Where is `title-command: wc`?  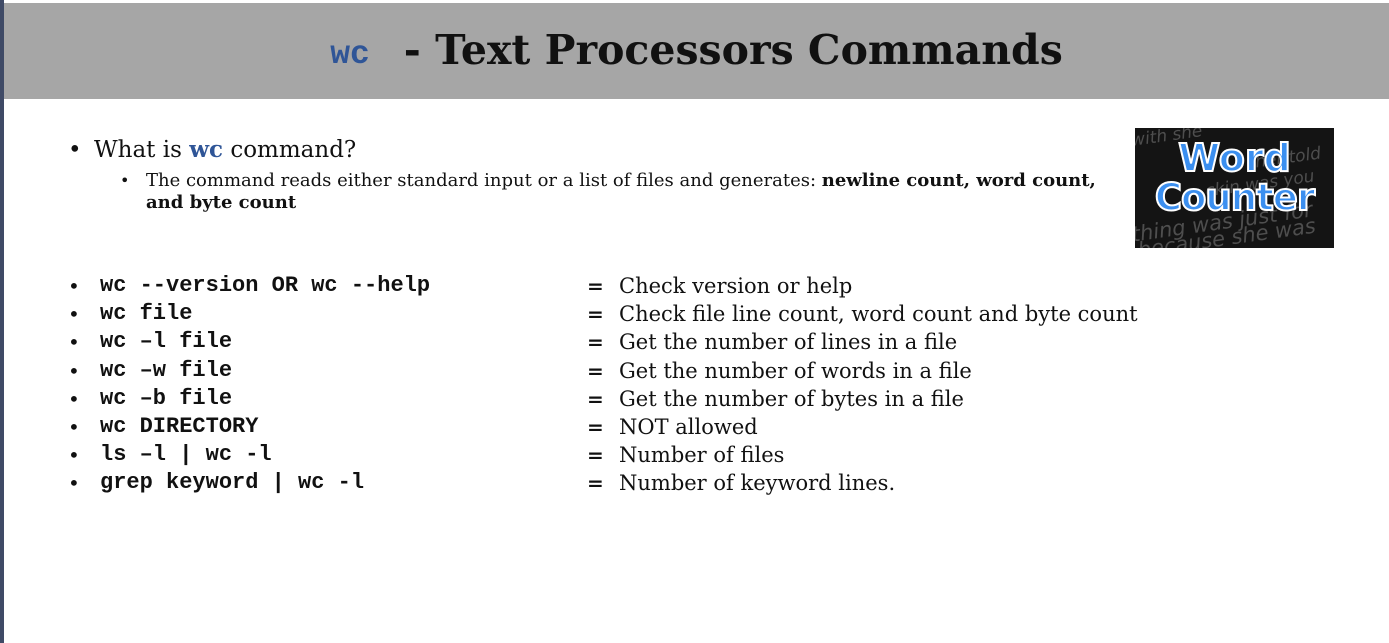
title-command: wc is located at coordinates (350, 54).